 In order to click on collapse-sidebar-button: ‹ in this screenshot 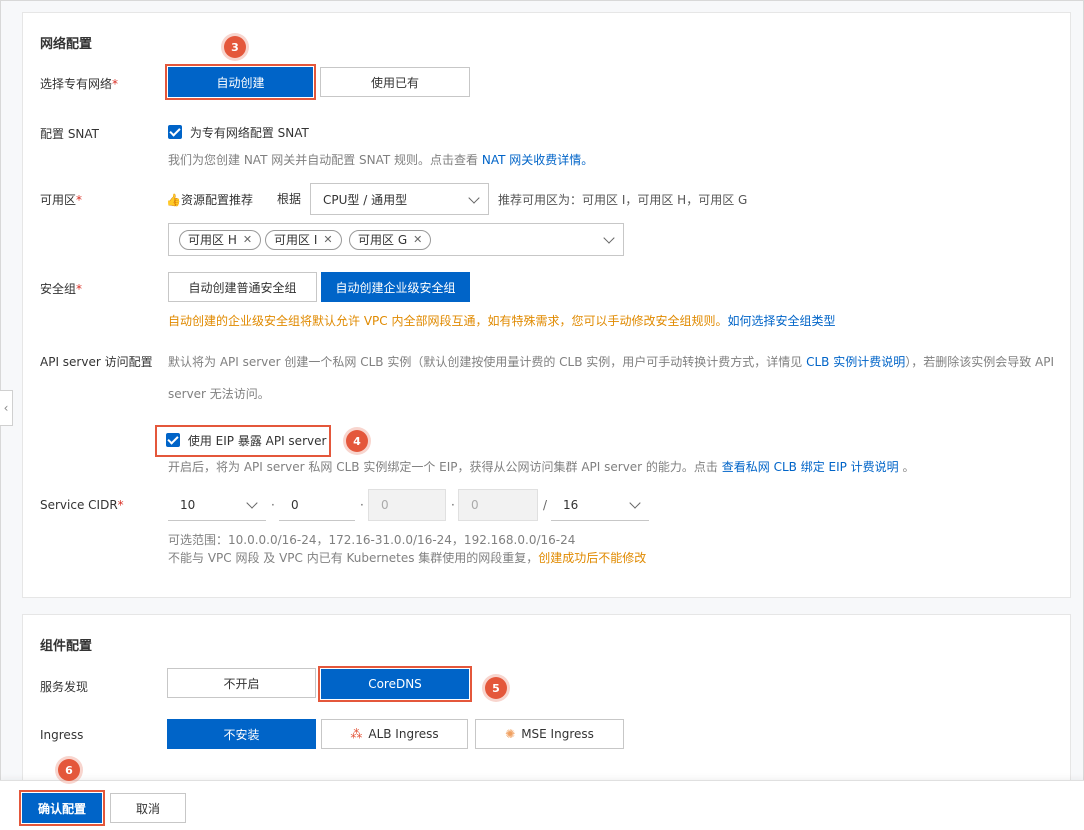, I will do `click(6, 408)`.